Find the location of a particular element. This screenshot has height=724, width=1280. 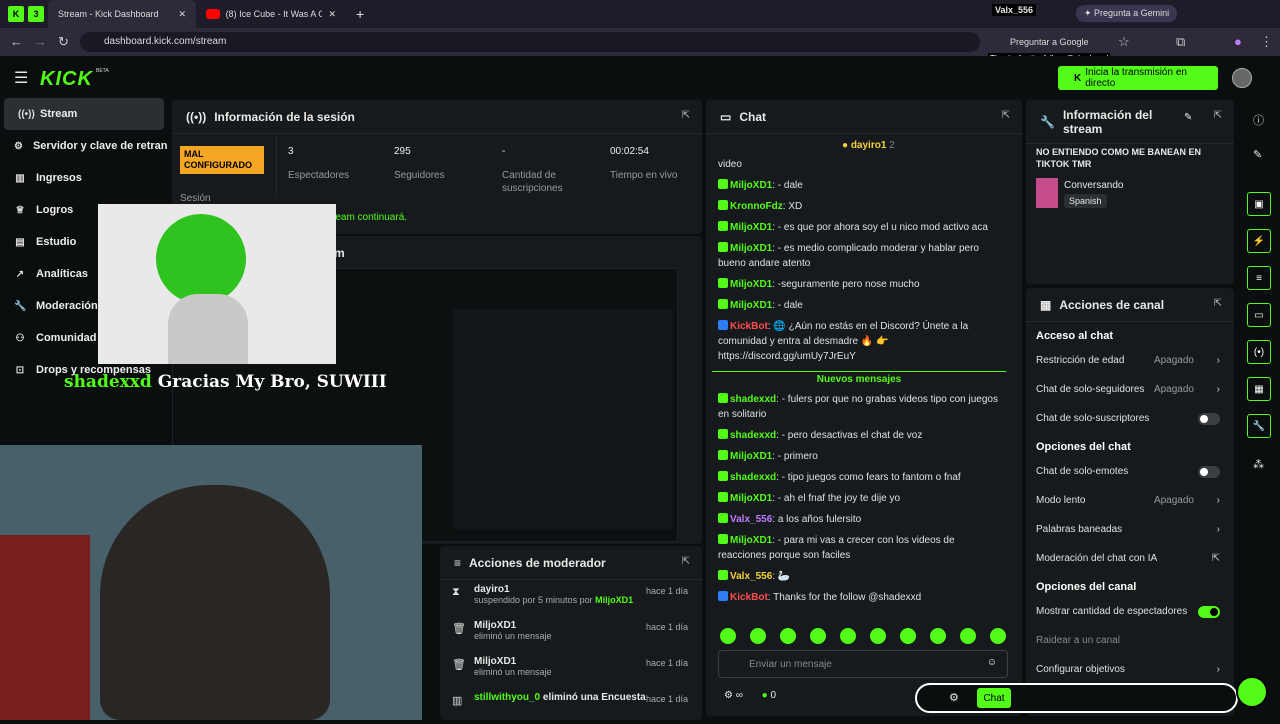

settings-icon: ⚙ is located at coordinates (954, 697).